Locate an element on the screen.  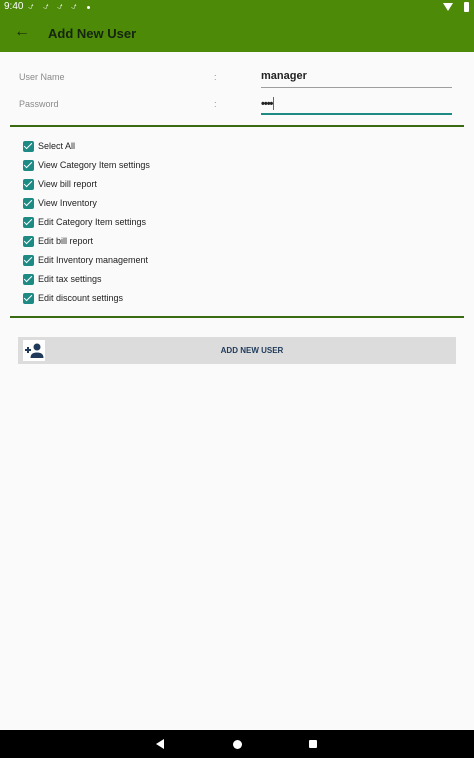
battery-icon is located at coordinates (466, 7).